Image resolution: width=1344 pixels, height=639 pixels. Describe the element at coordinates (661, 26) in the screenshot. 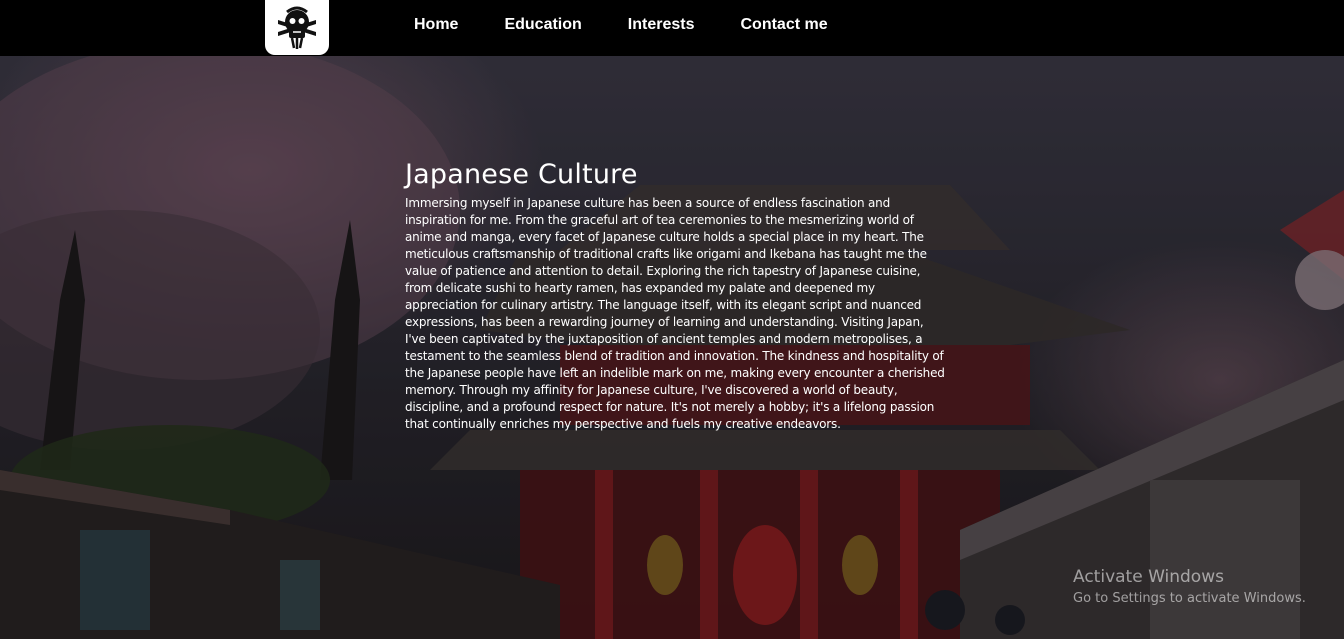

I see `nav-link-interests: Interests` at that location.